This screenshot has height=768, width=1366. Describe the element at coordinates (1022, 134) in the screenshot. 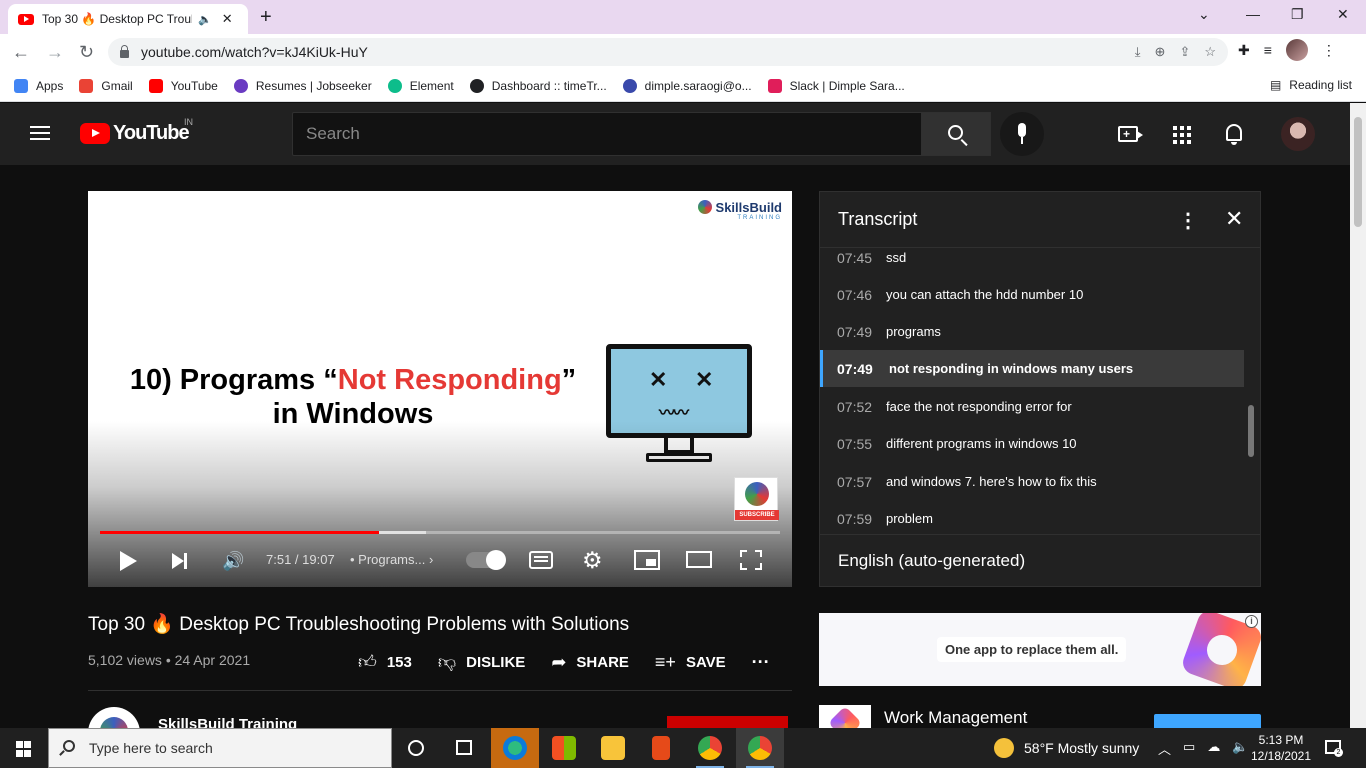

I see `voice-search-mic-icon` at that location.